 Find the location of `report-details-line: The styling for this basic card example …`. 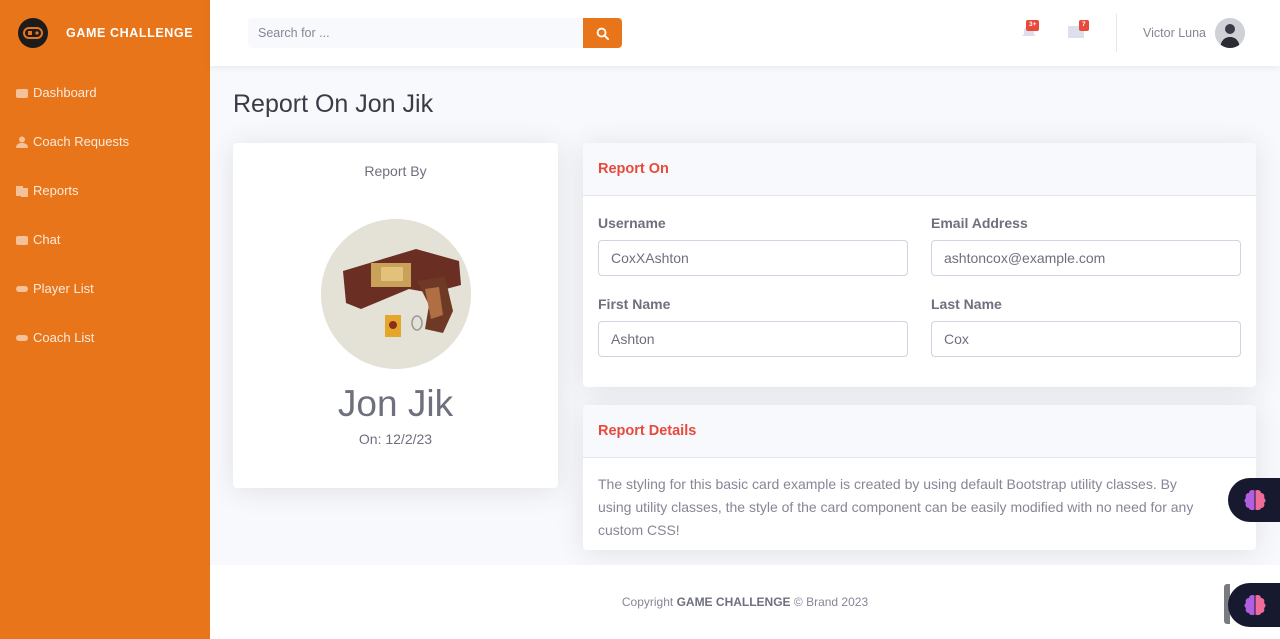

report-details-line: The styling for this basic card example … is located at coordinates (887, 484).